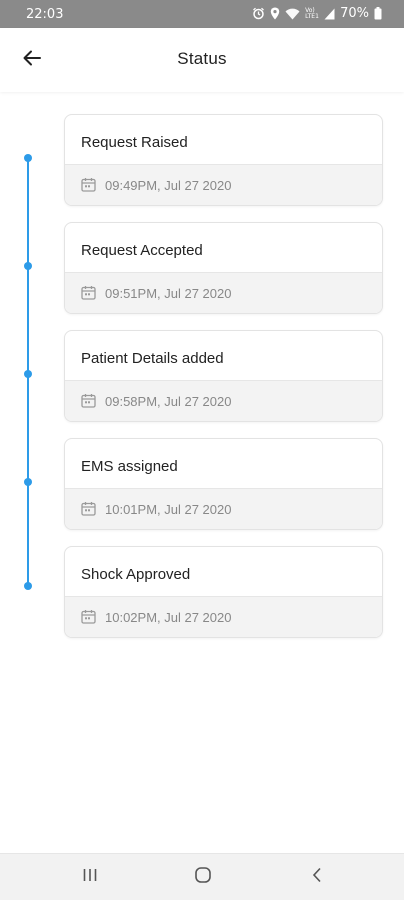 The image size is (404, 900). Describe the element at coordinates (168, 293) in the screenshot. I see `status-timestamp: 09:51PM, Jul 27 2020` at that location.